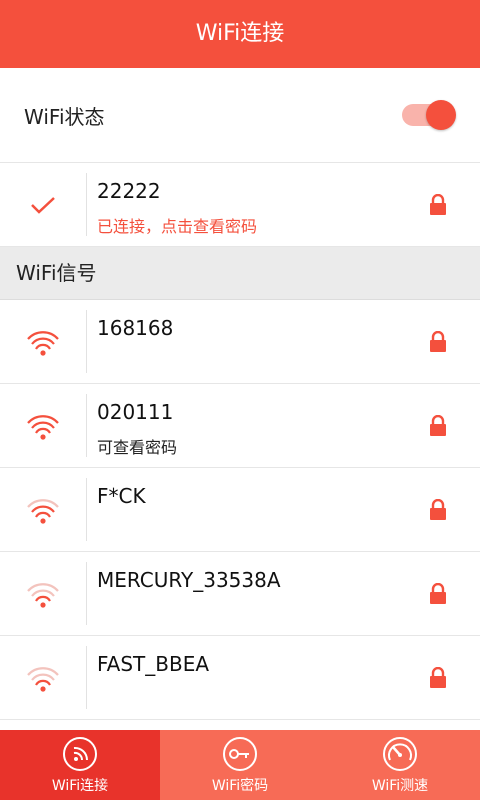 This screenshot has width=480, height=800. What do you see at coordinates (153, 664) in the screenshot?
I see `network-ssid: FAST_BBEA` at bounding box center [153, 664].